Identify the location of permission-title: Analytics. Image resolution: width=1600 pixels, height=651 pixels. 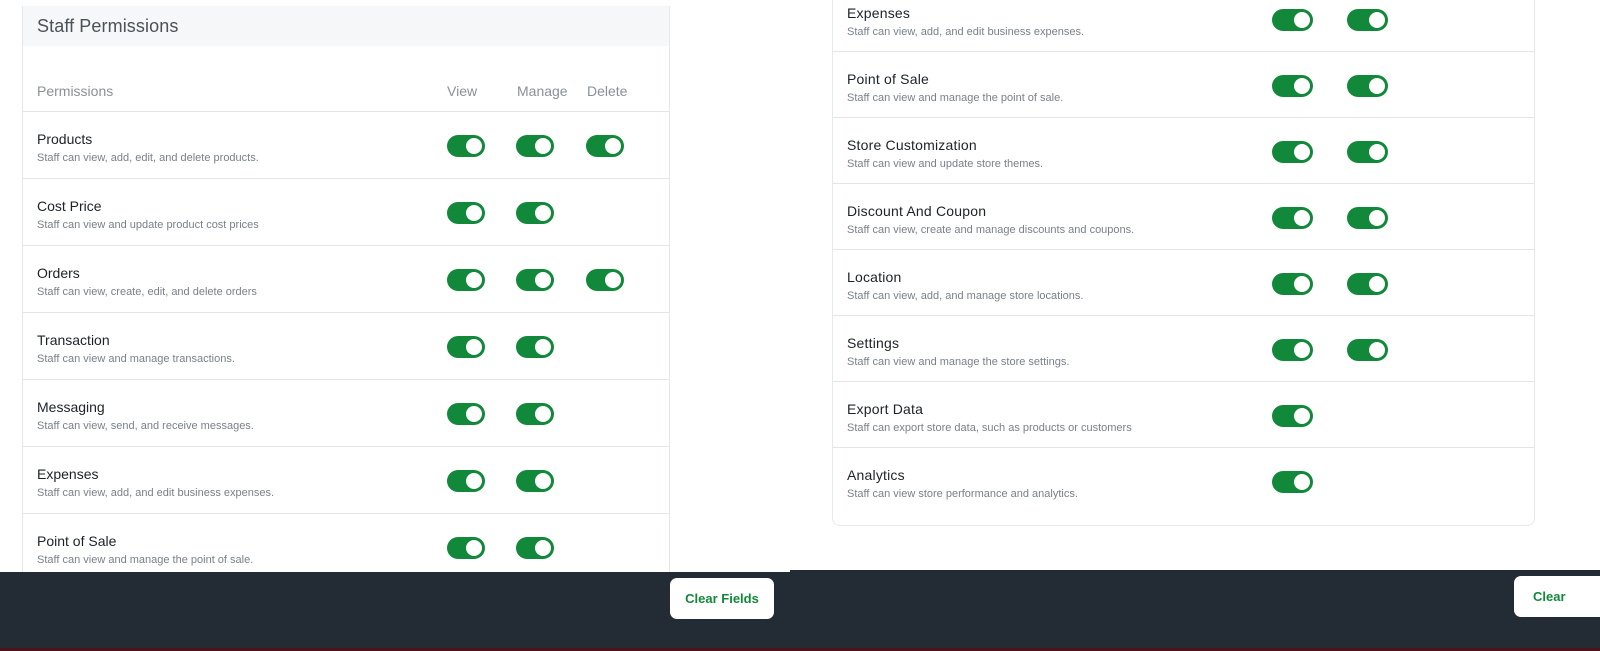
(876, 475).